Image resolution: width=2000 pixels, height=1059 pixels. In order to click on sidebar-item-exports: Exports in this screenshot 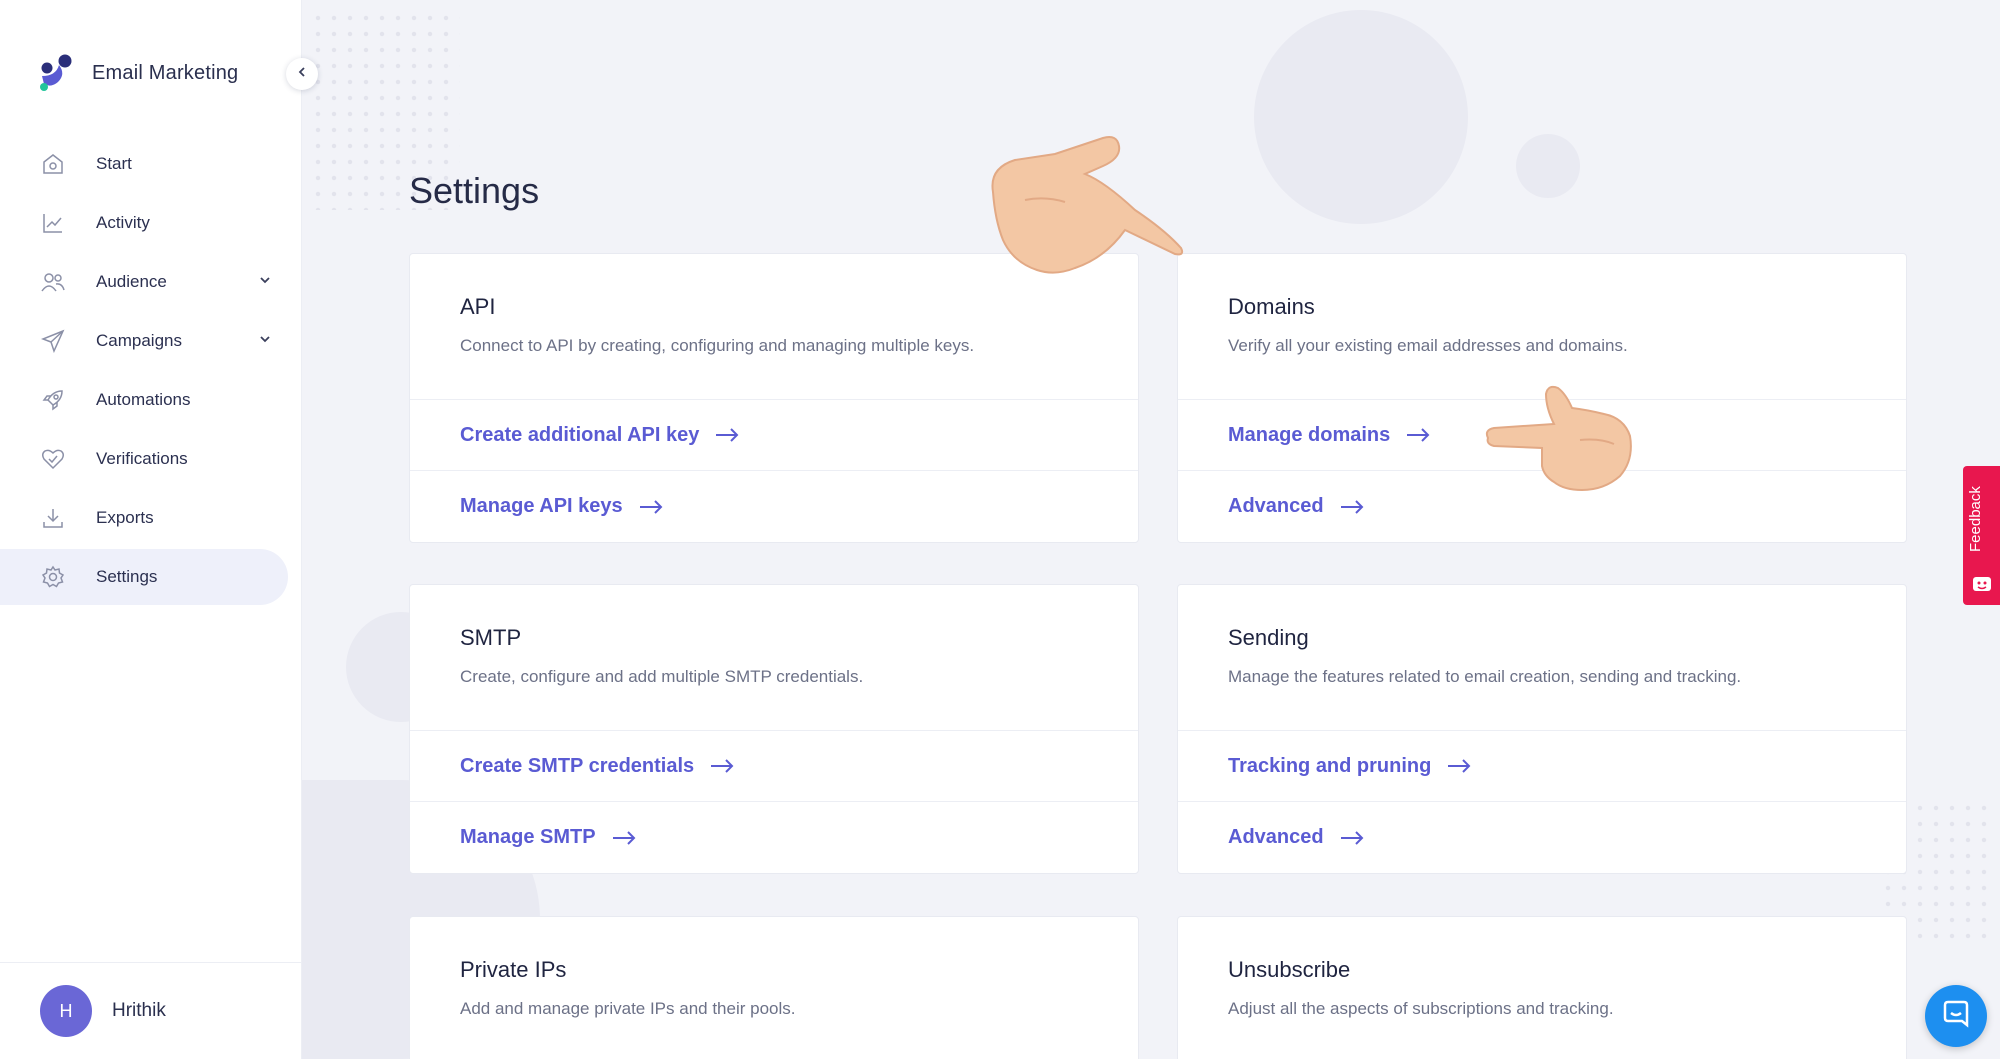, I will do `click(151, 518)`.